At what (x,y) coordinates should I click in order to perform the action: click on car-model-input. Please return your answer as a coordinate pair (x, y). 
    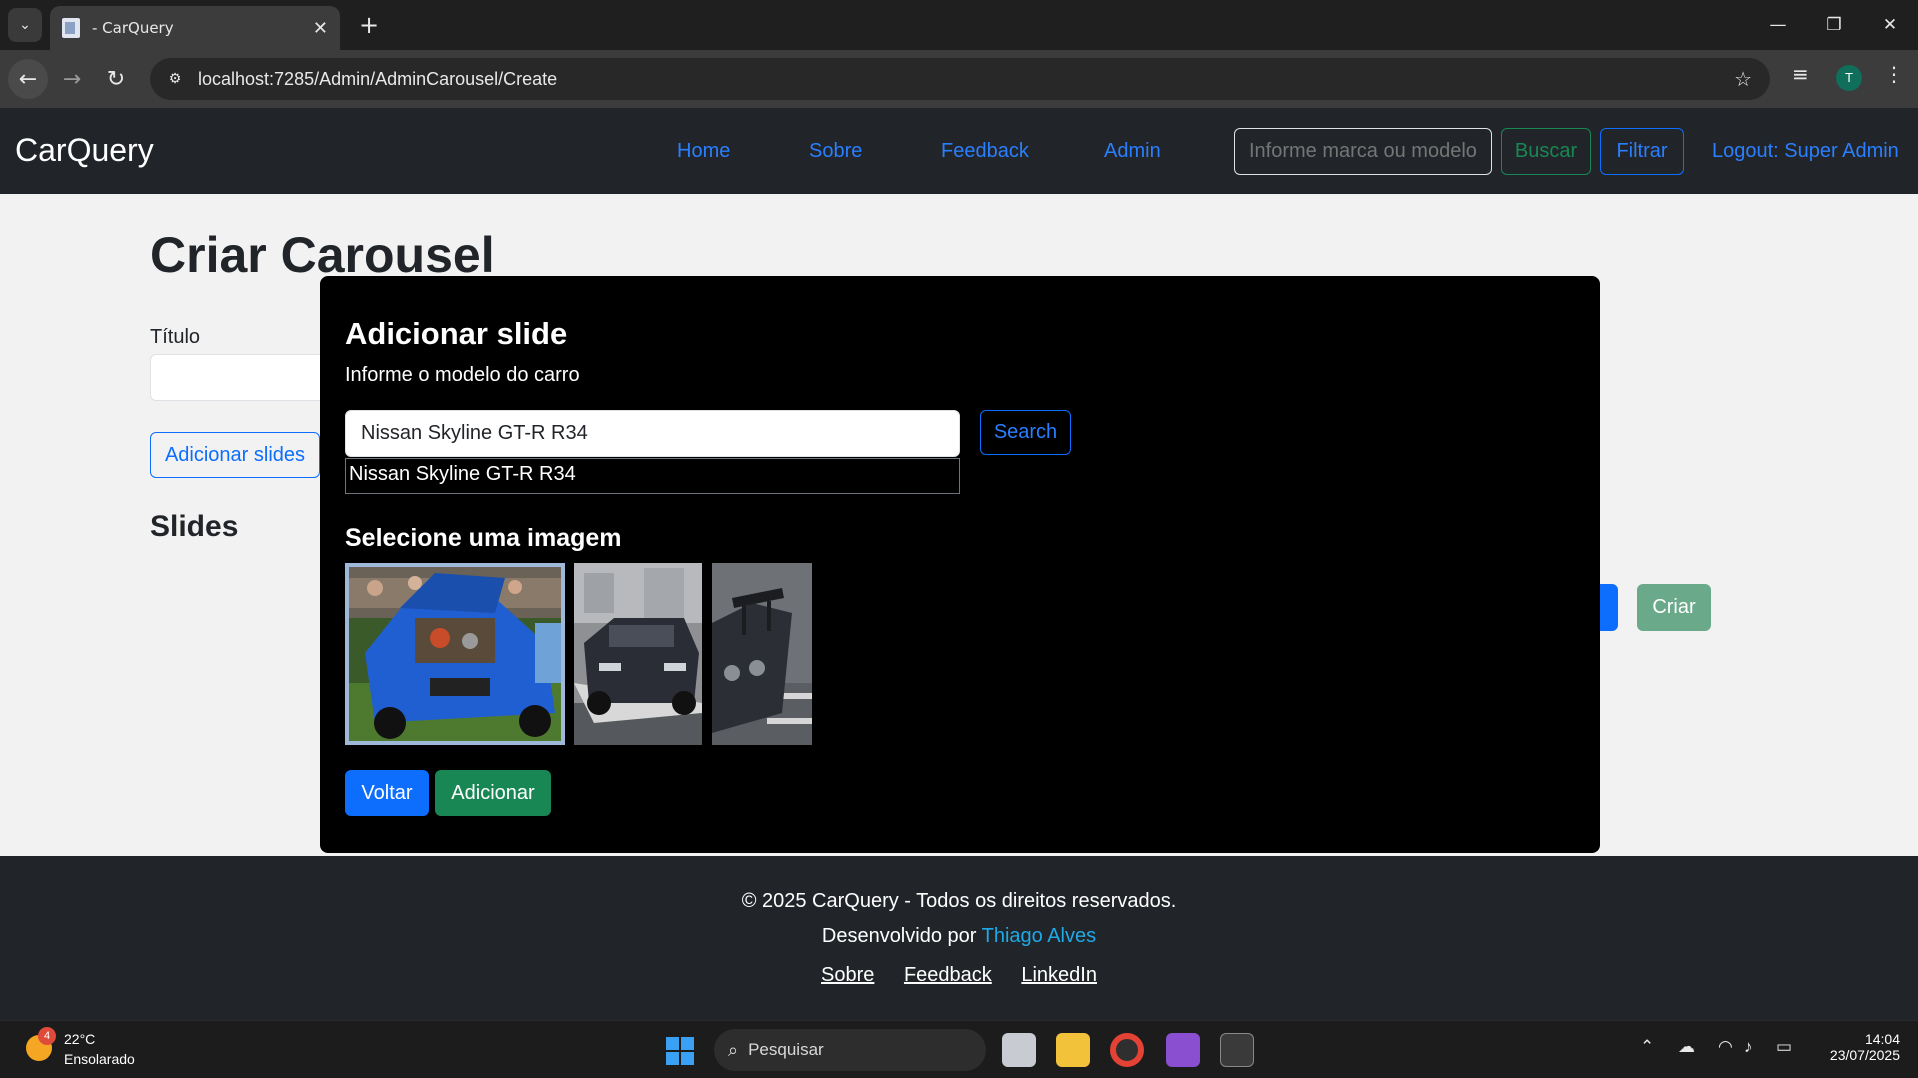
    Looking at the image, I should click on (652, 433).